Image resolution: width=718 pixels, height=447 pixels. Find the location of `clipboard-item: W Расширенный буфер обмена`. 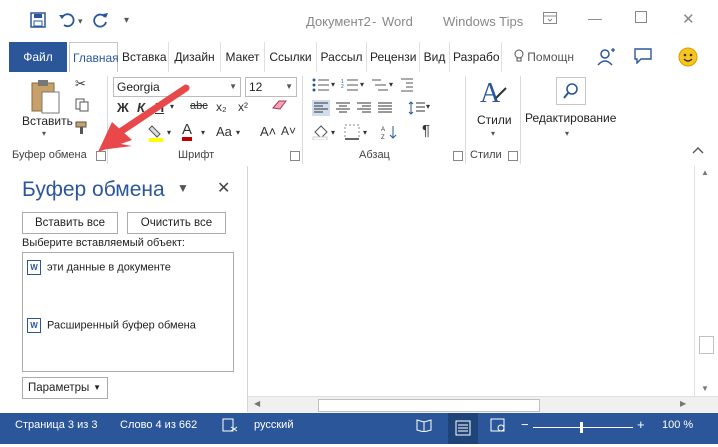

clipboard-item: W Расширенный буфер обмена is located at coordinates (111, 325).